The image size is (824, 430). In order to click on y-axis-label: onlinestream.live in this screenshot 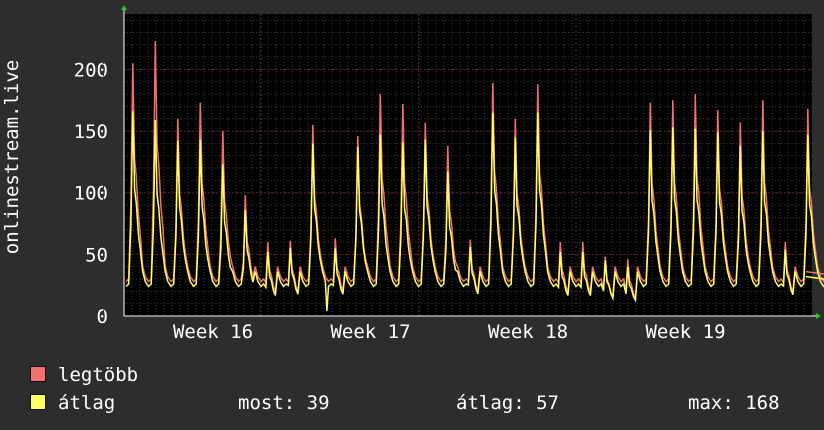, I will do `click(12, 157)`.